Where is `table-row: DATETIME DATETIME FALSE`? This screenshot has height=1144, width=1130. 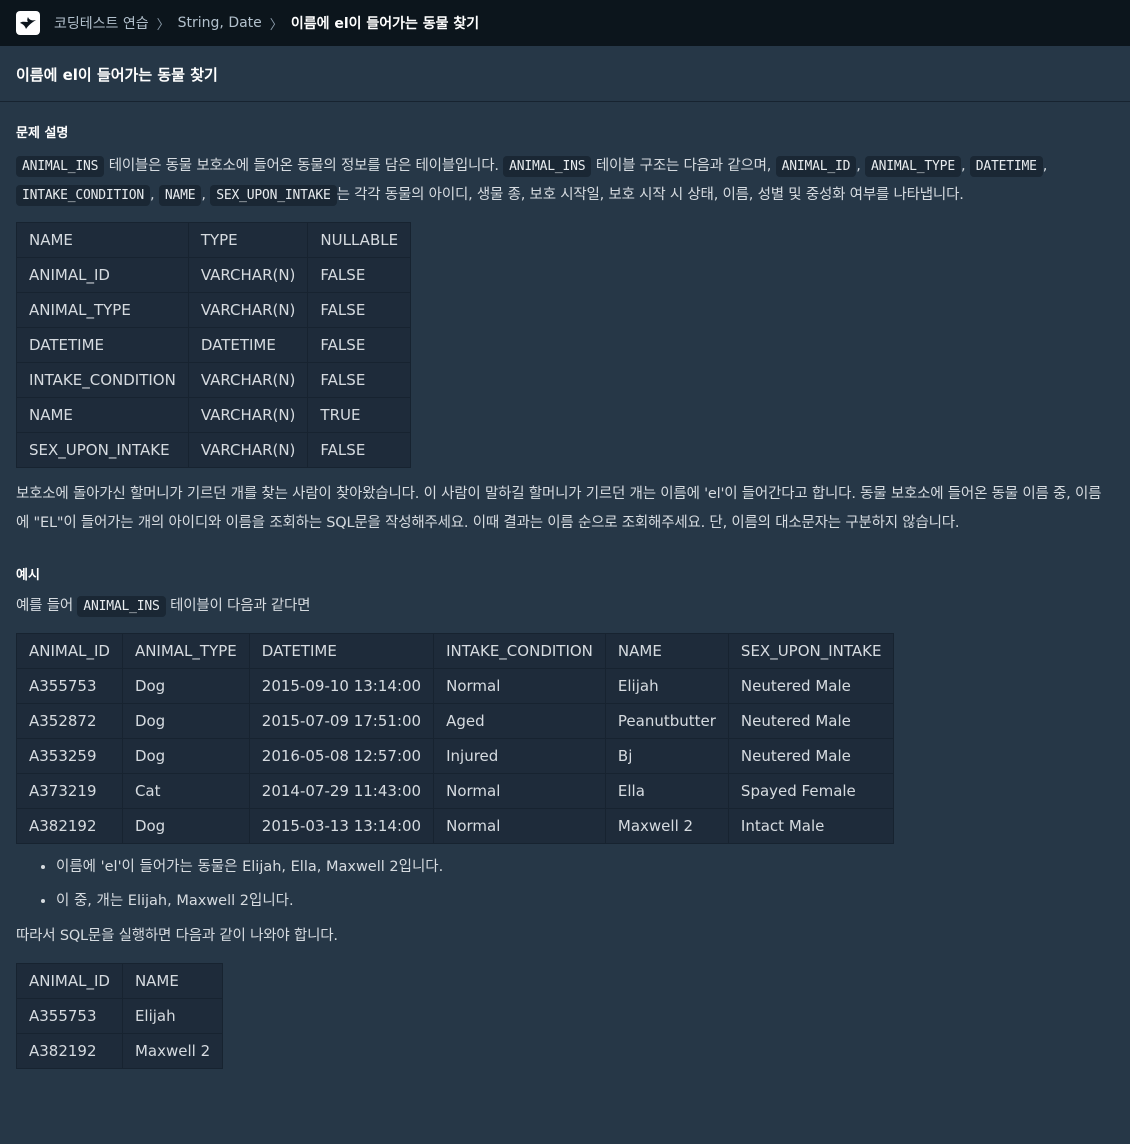 table-row: DATETIME DATETIME FALSE is located at coordinates (214, 345).